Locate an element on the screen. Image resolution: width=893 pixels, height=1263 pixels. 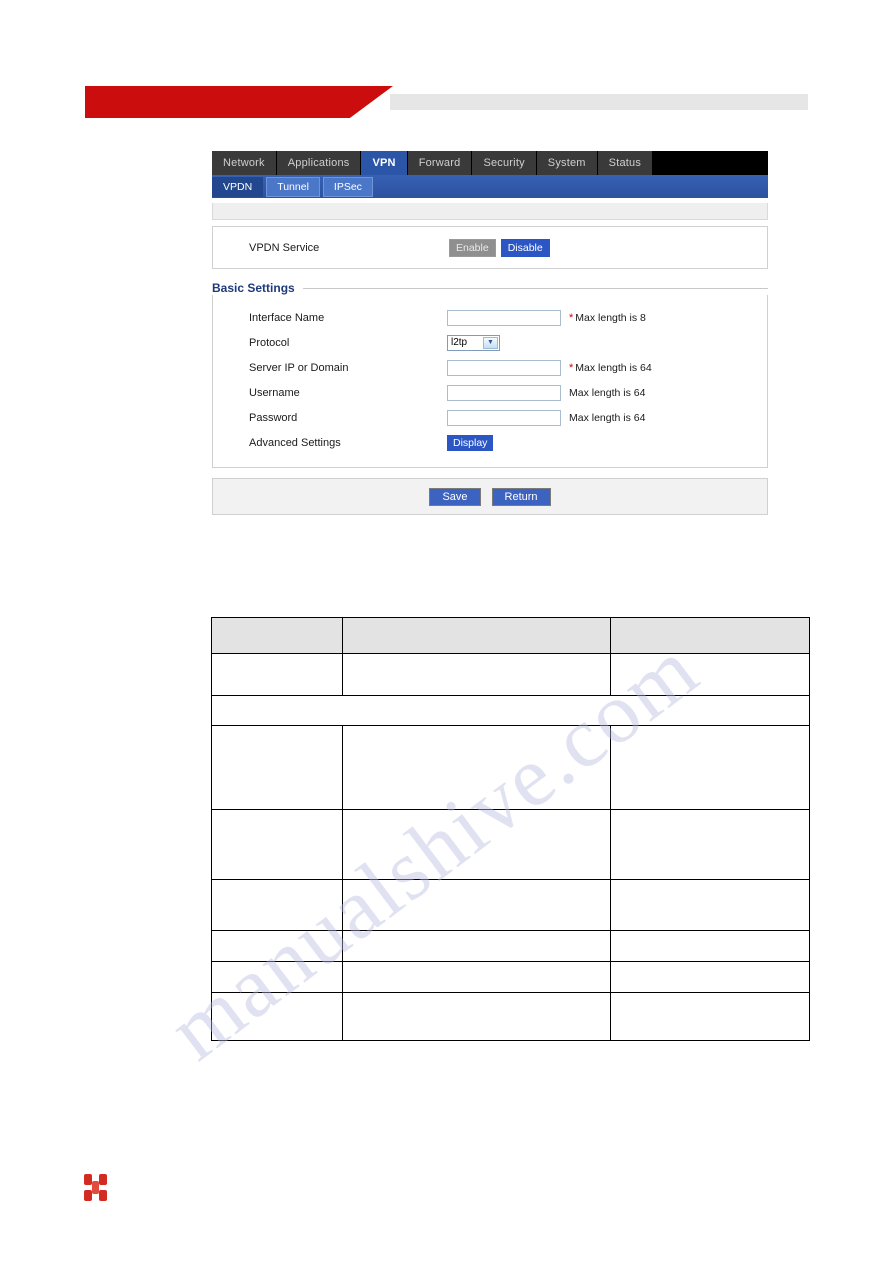
table-cell-full-width is located at coordinates (510, 710).